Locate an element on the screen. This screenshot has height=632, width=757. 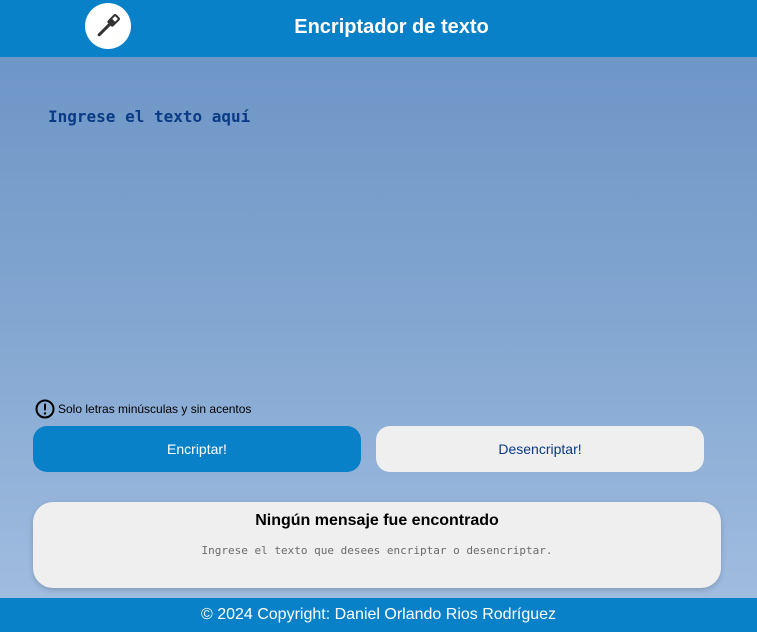
encrypt-button: Encriptar! is located at coordinates (197, 449).